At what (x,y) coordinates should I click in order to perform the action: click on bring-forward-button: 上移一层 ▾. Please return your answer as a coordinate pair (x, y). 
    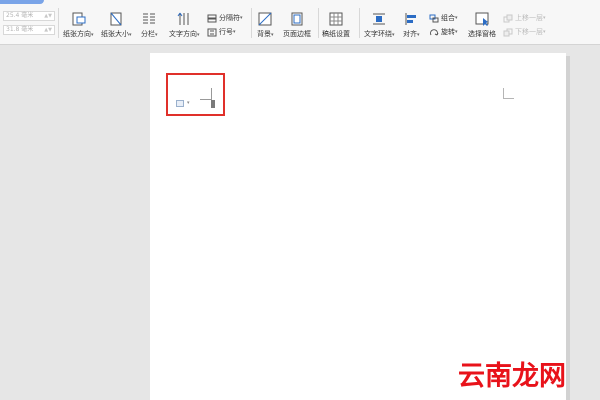
    Looking at the image, I should click on (524, 18).